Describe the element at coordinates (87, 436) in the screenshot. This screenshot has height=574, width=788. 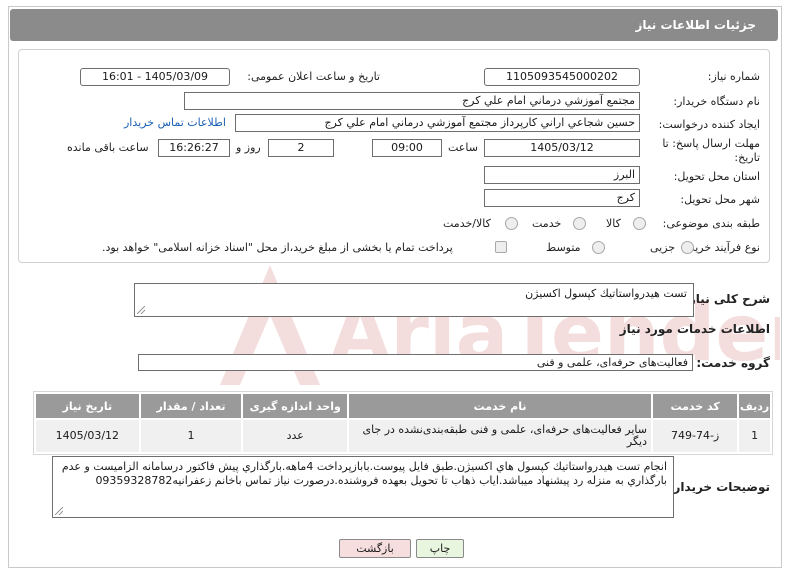
I see `cell-date: 1405/03/12` at that location.